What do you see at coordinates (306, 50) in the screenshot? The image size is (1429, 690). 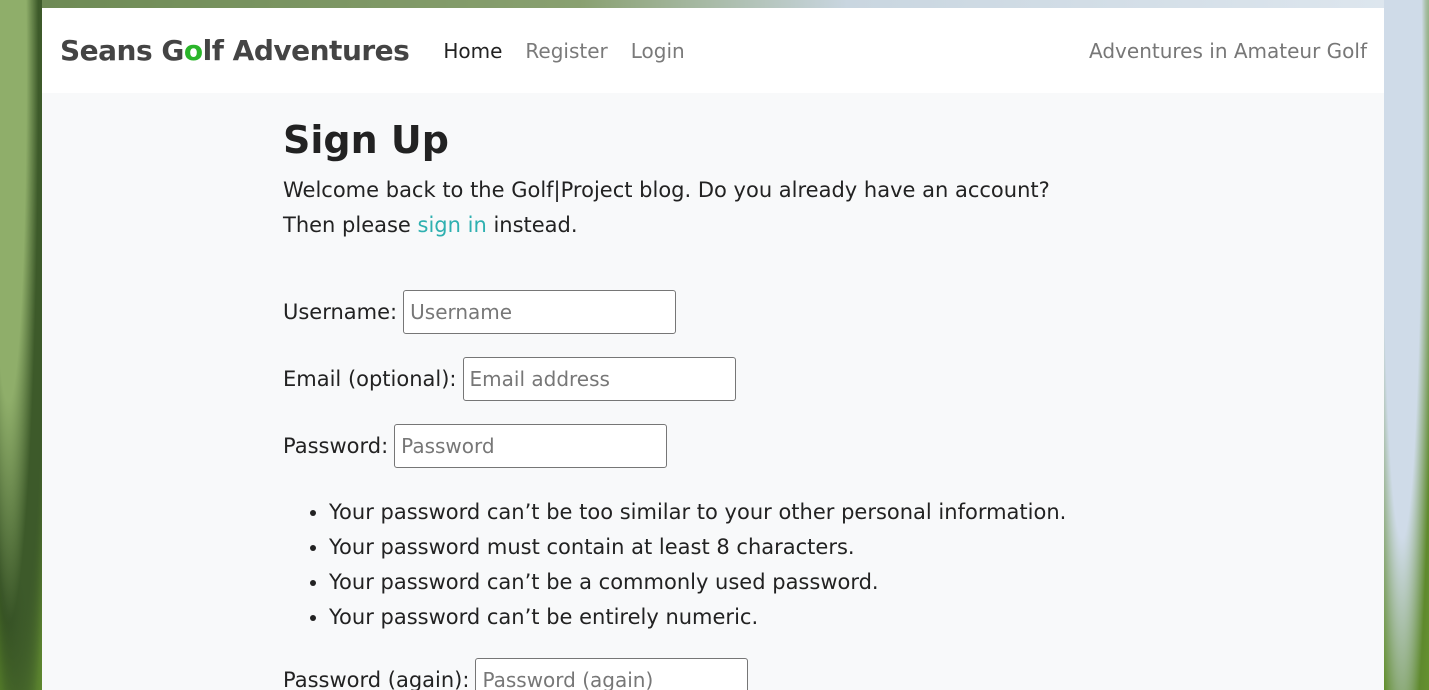 I see `brand-text-part2: lf Adventures` at bounding box center [306, 50].